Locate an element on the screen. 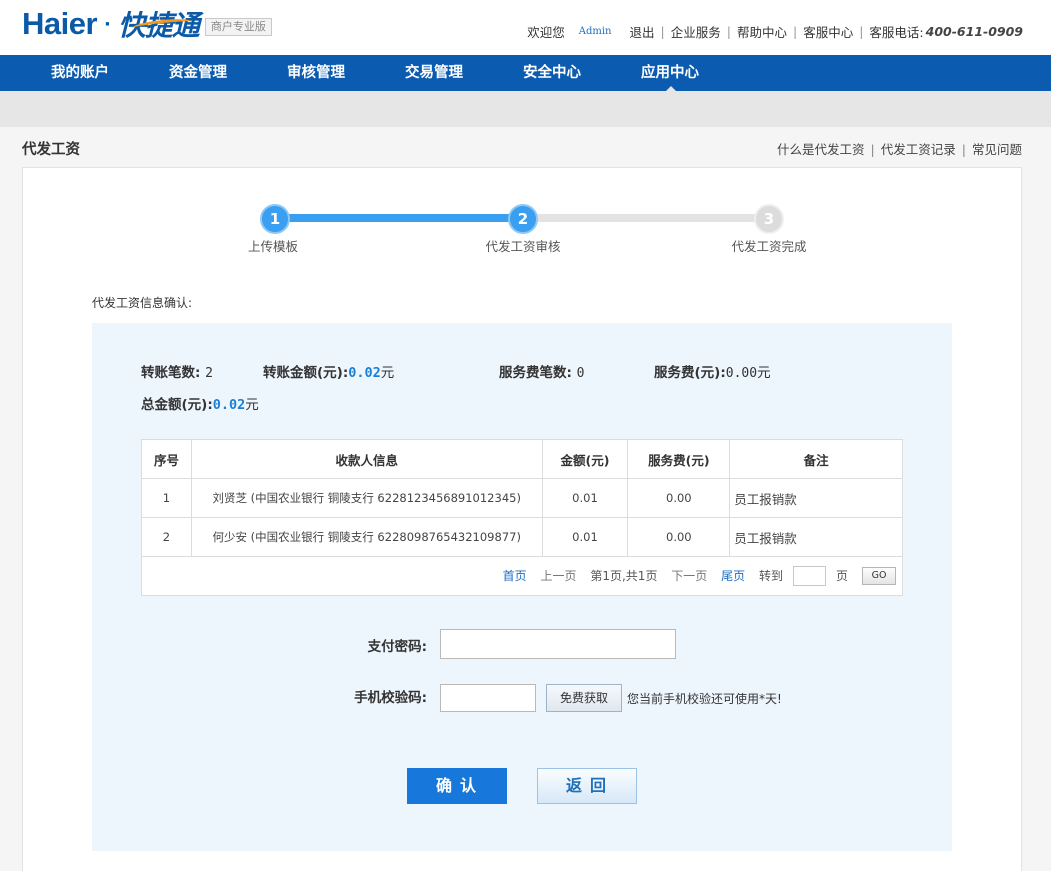 The width and height of the screenshot is (1051, 871). brand-logo: Haier · 快捷通 商户专业版 is located at coordinates (147, 24).